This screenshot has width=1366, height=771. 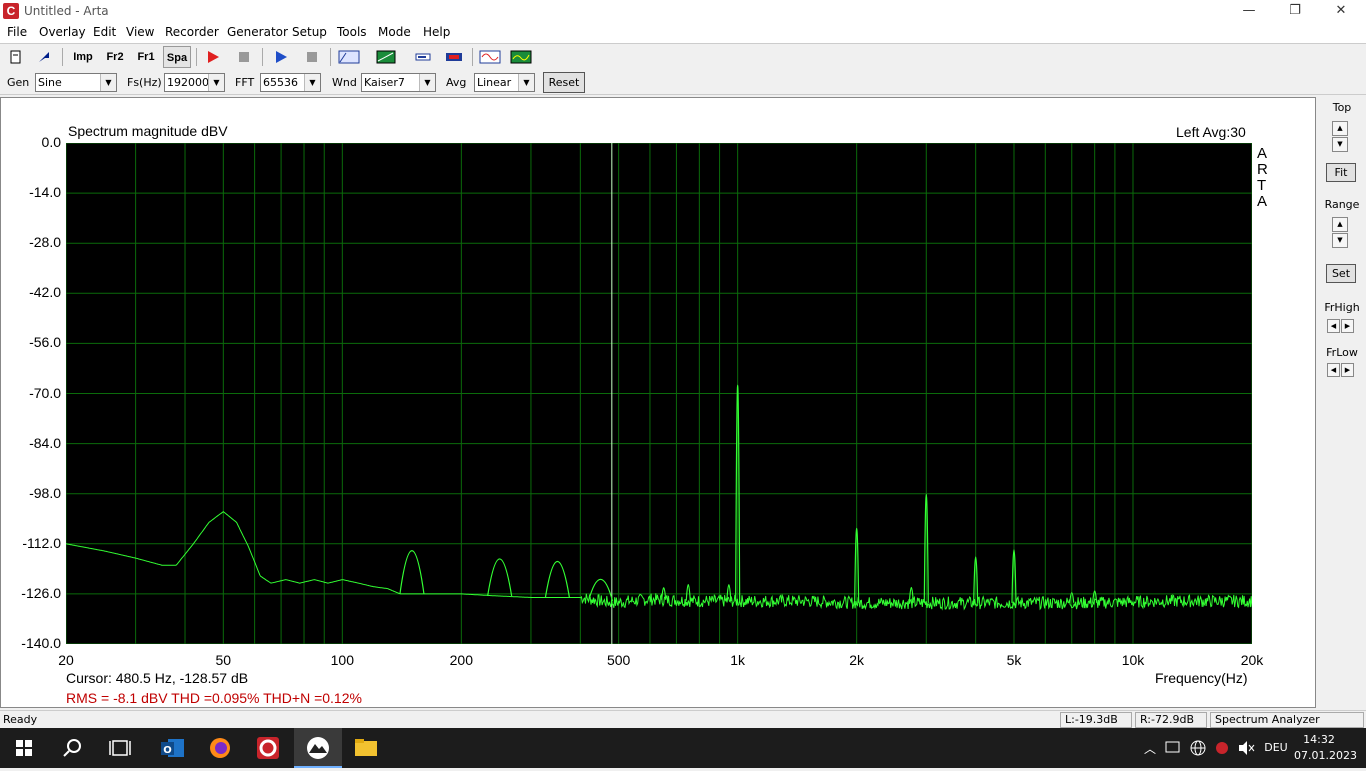 What do you see at coordinates (104, 32) in the screenshot?
I see `menu-edit: Edit` at bounding box center [104, 32].